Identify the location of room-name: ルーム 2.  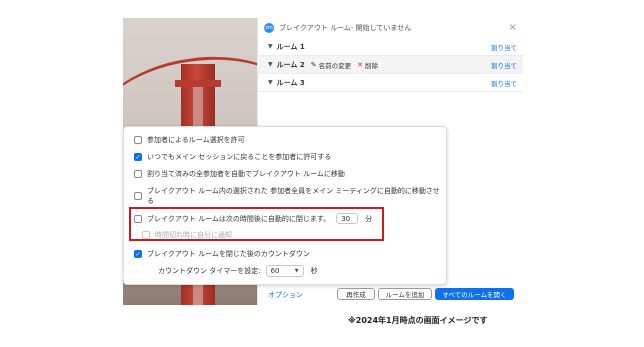
(290, 64).